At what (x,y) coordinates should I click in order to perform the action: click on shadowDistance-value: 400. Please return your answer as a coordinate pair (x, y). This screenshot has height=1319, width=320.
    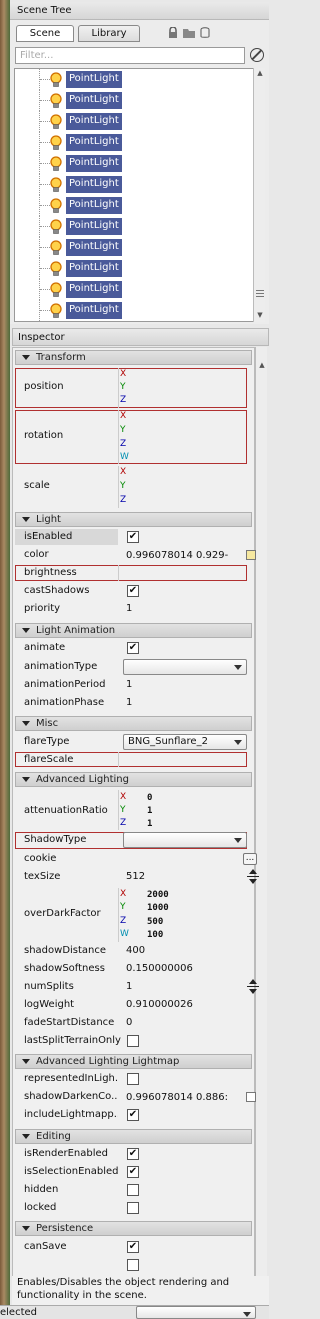
    Looking at the image, I should click on (135, 950).